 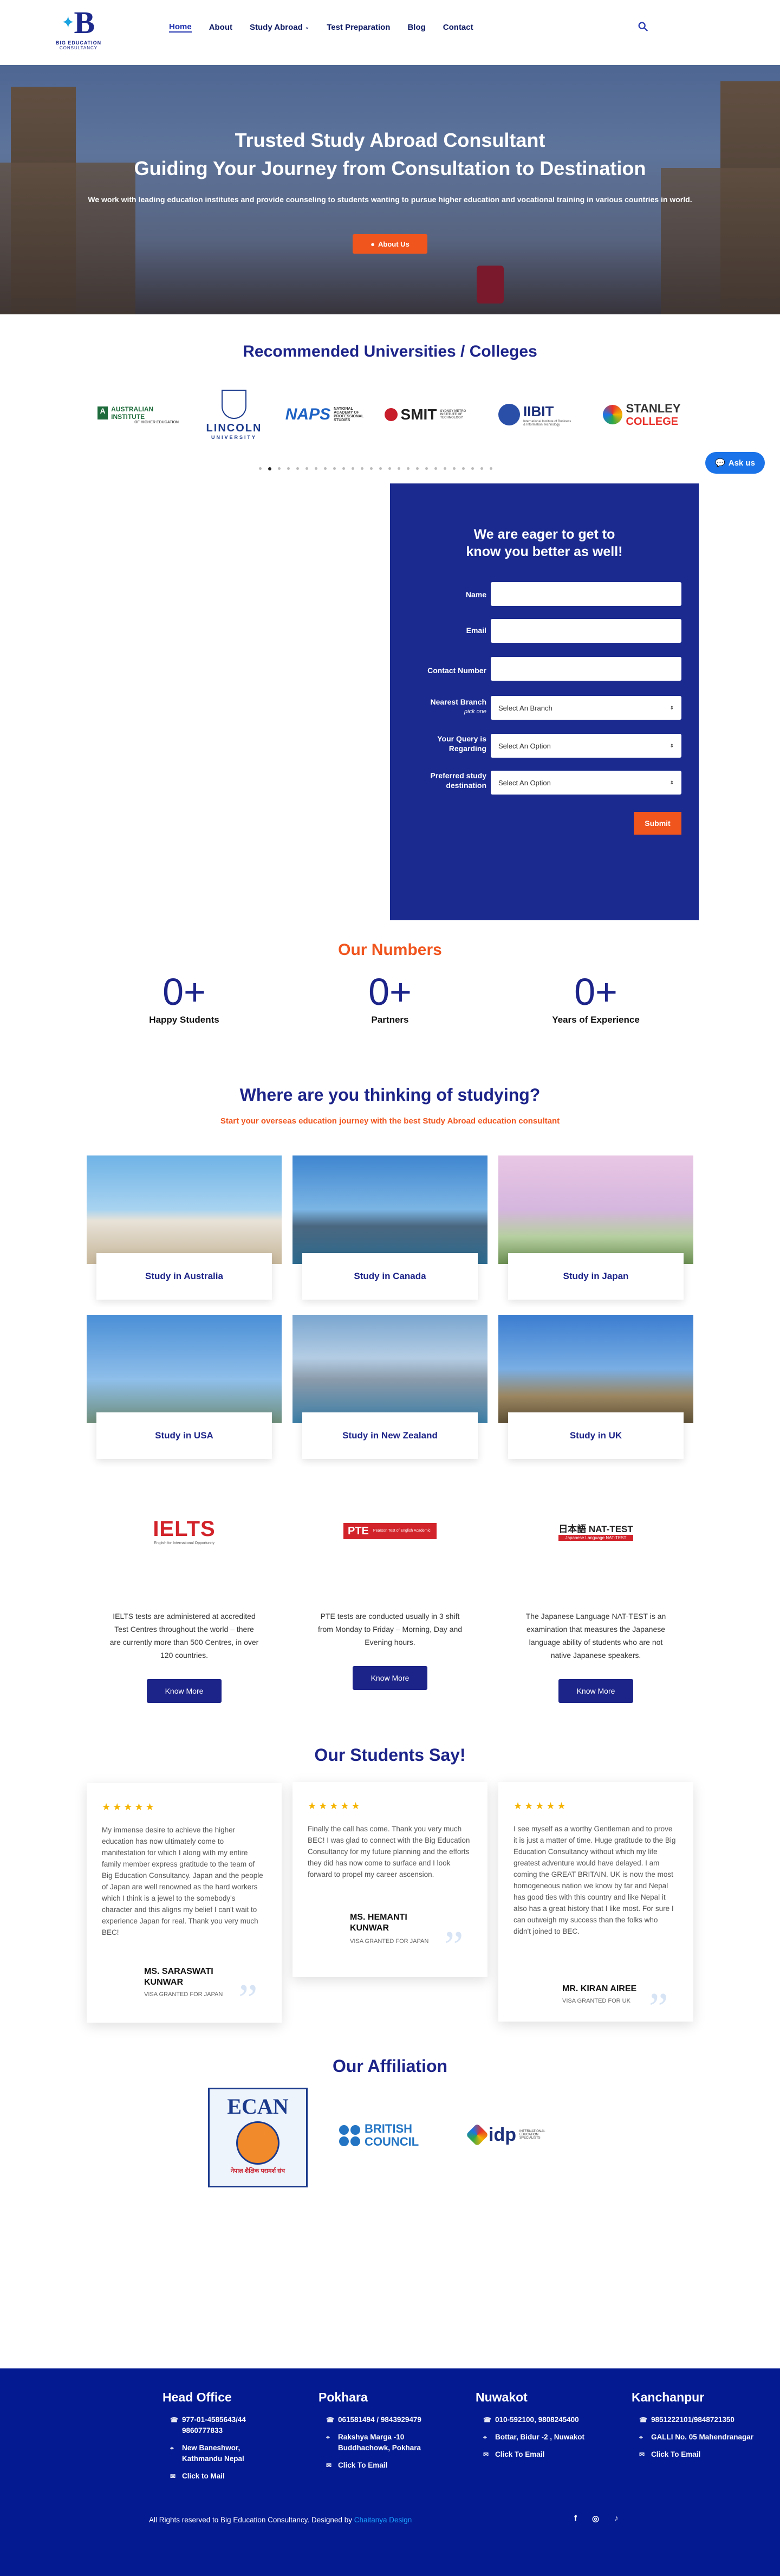 What do you see at coordinates (643, 27) in the screenshot?
I see `search-icon` at bounding box center [643, 27].